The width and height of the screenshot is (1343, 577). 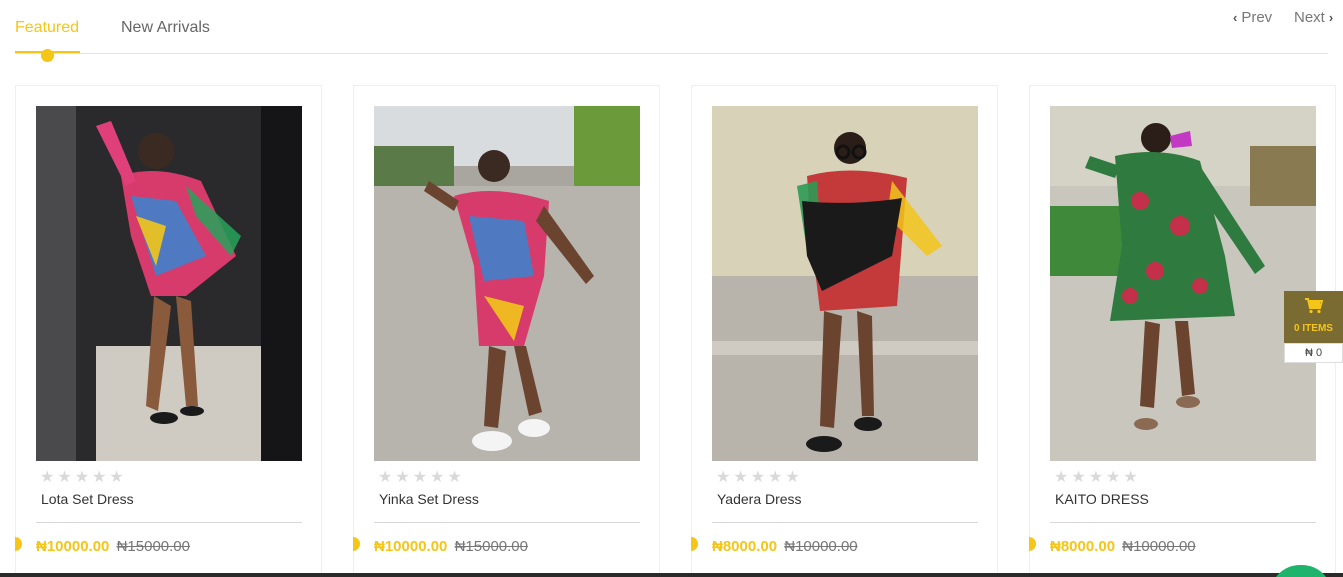 What do you see at coordinates (671, 575) in the screenshot?
I see `page-bottom-edge` at bounding box center [671, 575].